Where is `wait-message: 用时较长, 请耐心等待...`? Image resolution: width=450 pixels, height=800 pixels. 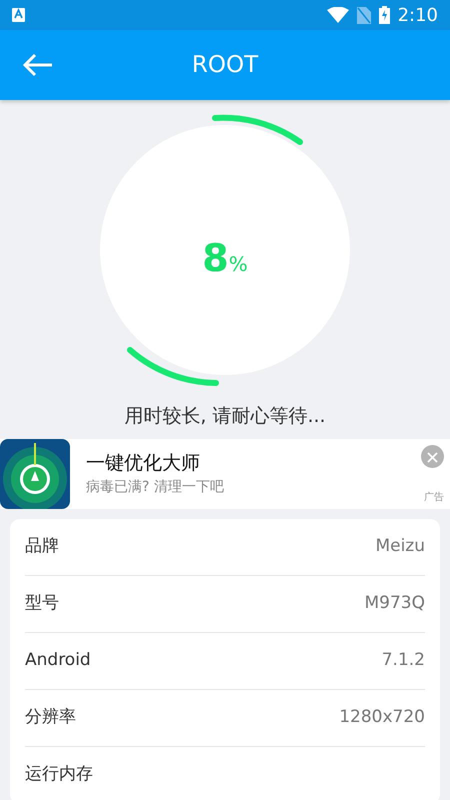
wait-message: 用时较长, 请耐心等待... is located at coordinates (225, 416).